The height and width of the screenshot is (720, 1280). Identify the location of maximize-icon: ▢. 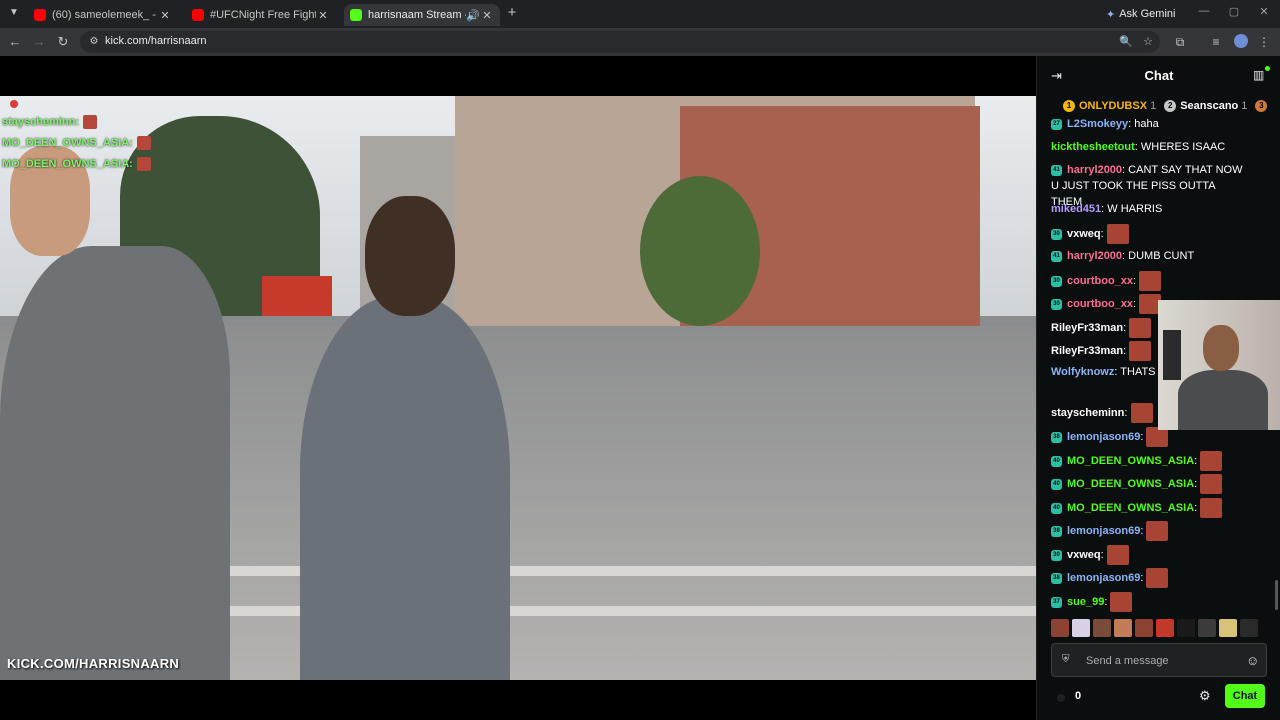
(1234, 11).